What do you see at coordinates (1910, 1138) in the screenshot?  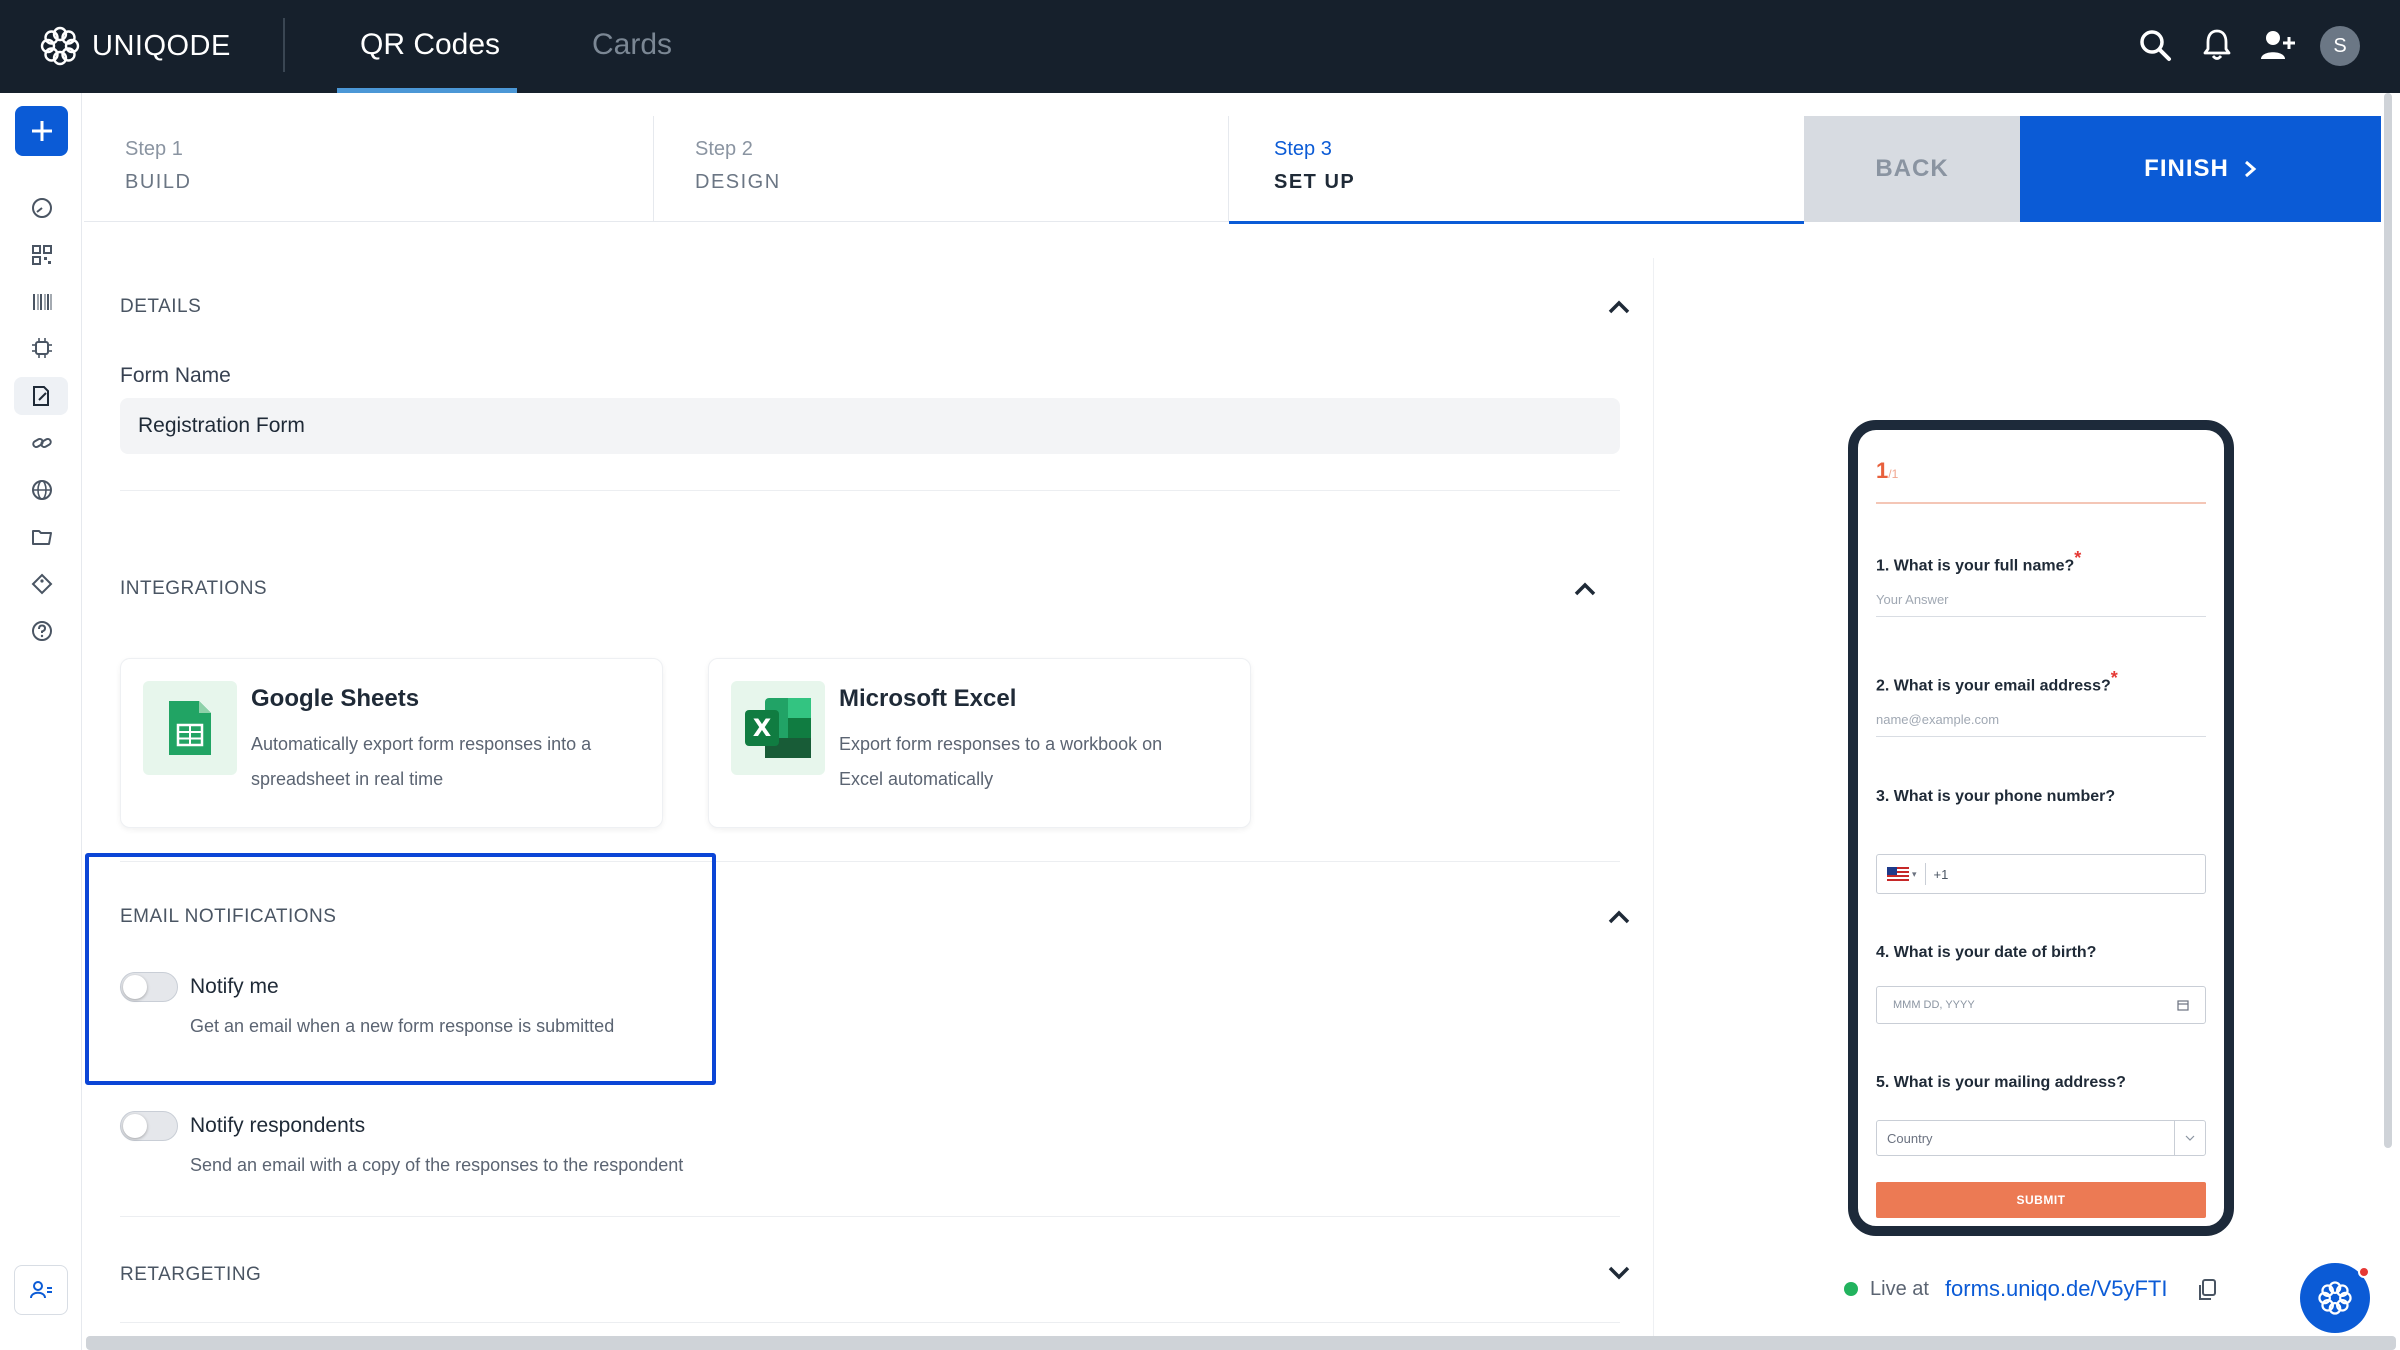 I see `country-placeholder: Country` at bounding box center [1910, 1138].